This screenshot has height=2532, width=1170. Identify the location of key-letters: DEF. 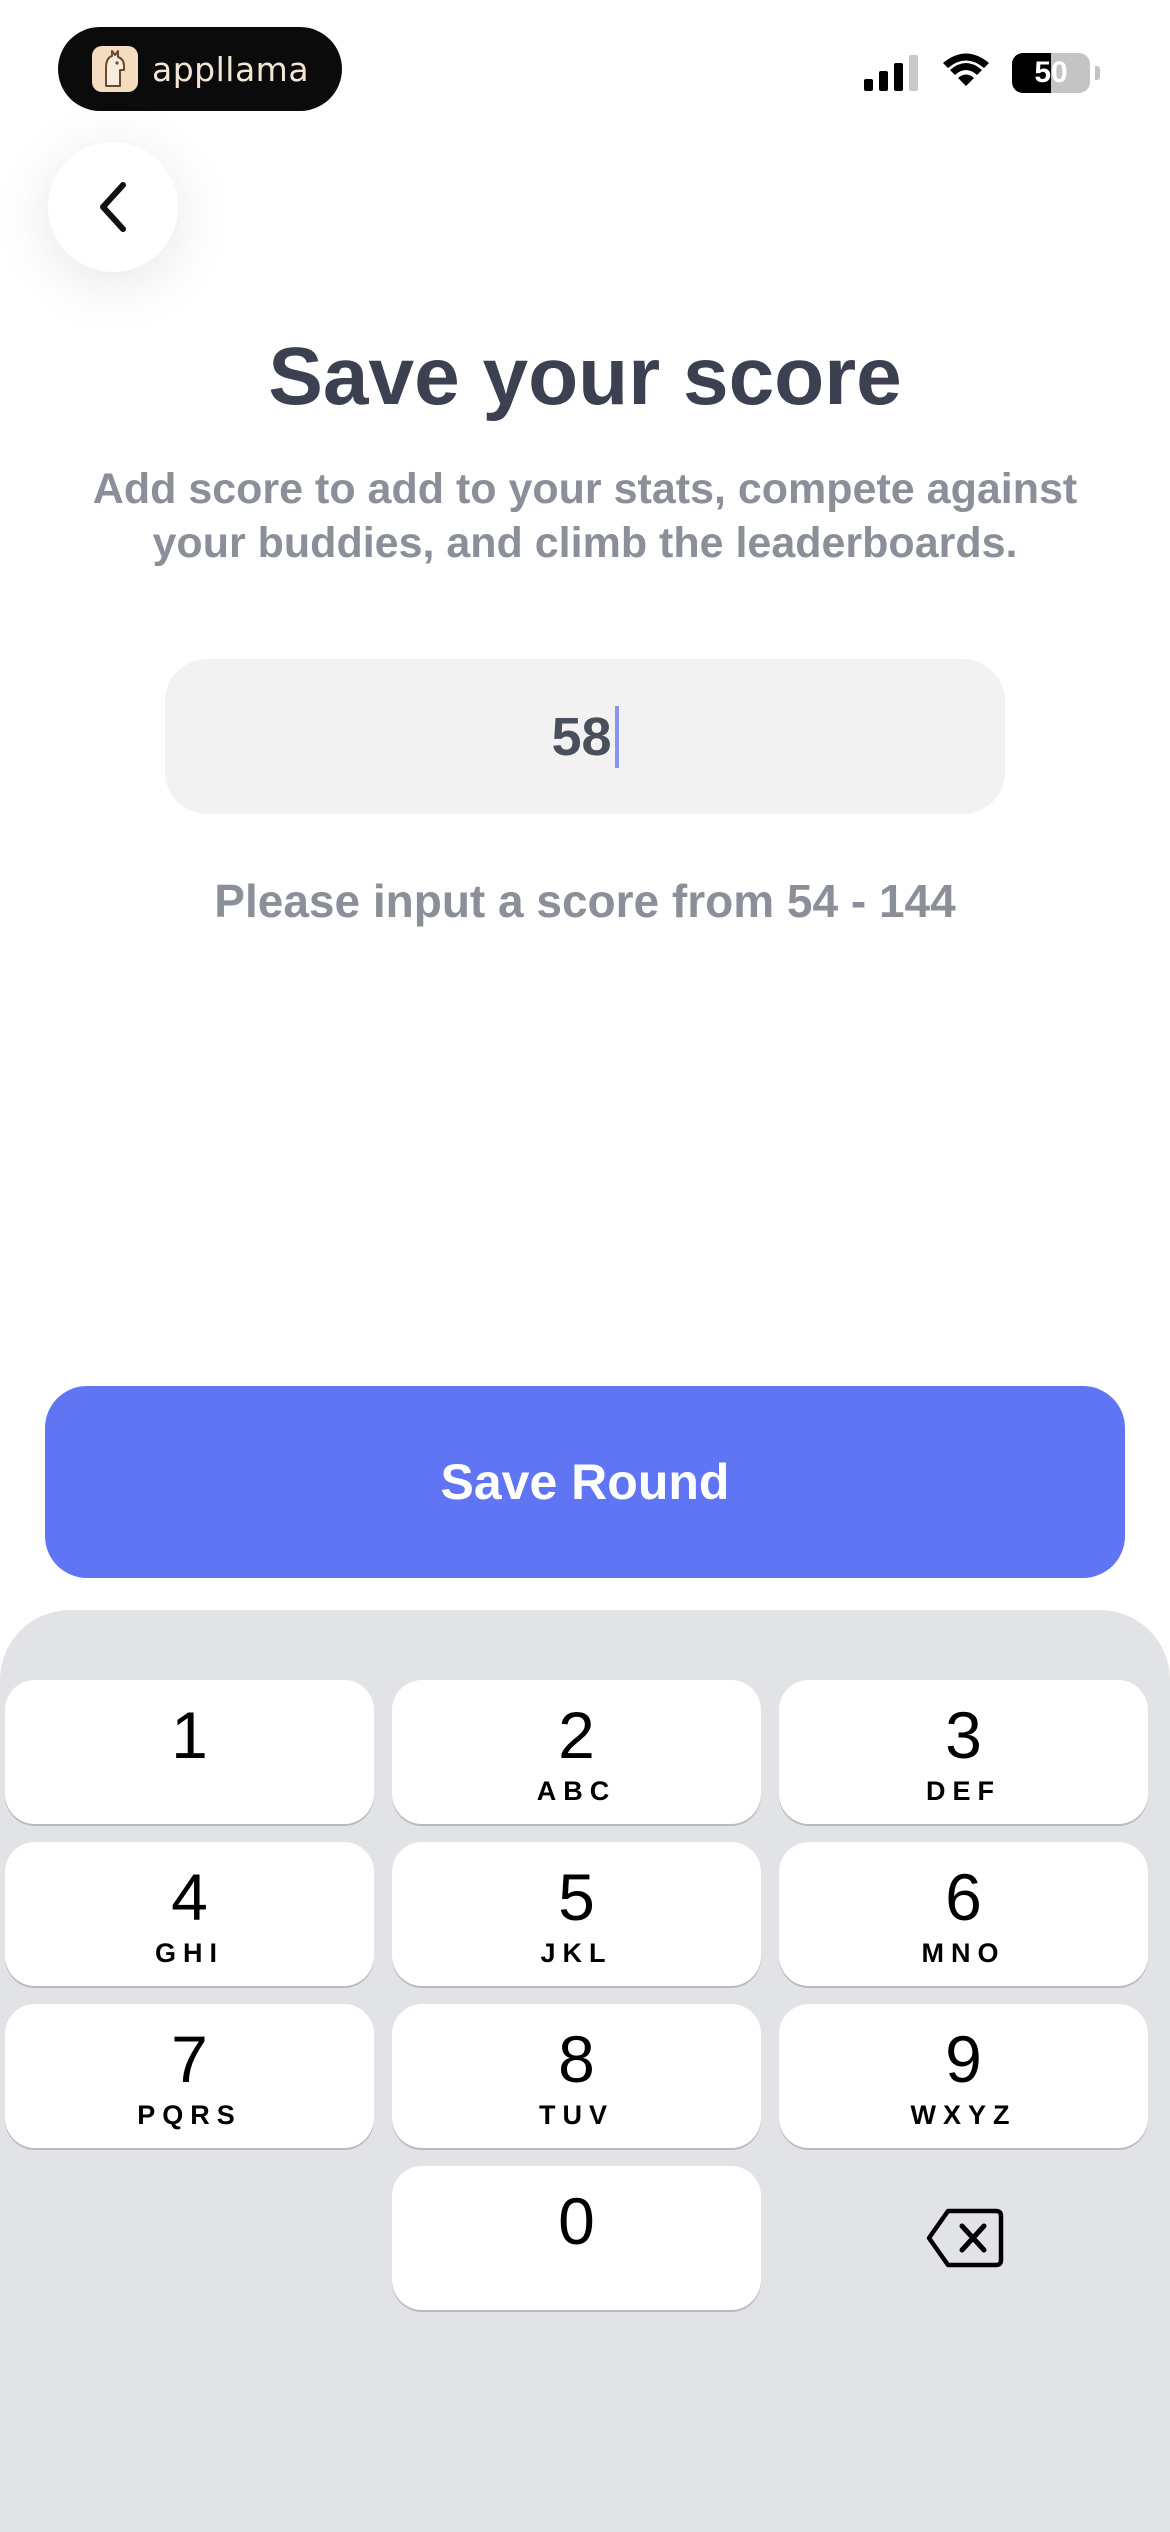
(963, 1791).